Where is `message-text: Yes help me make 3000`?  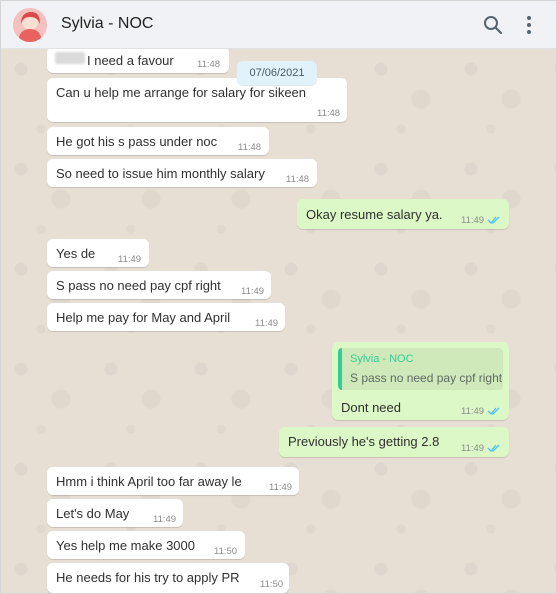
message-text: Yes help me make 3000 is located at coordinates (126, 545).